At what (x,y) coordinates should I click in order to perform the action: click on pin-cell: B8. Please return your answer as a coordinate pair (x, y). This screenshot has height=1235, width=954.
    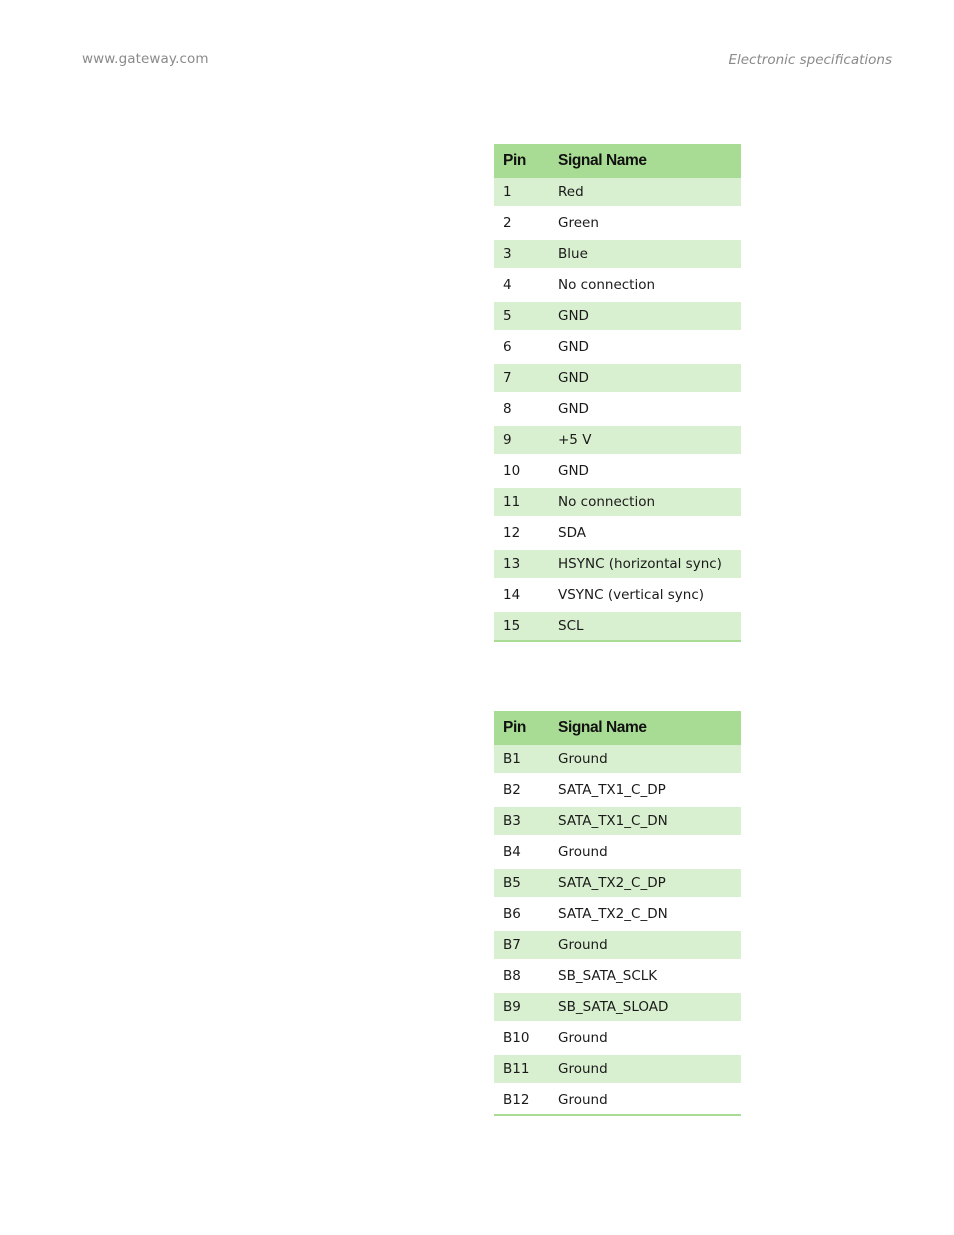
    Looking at the image, I should click on (526, 977).